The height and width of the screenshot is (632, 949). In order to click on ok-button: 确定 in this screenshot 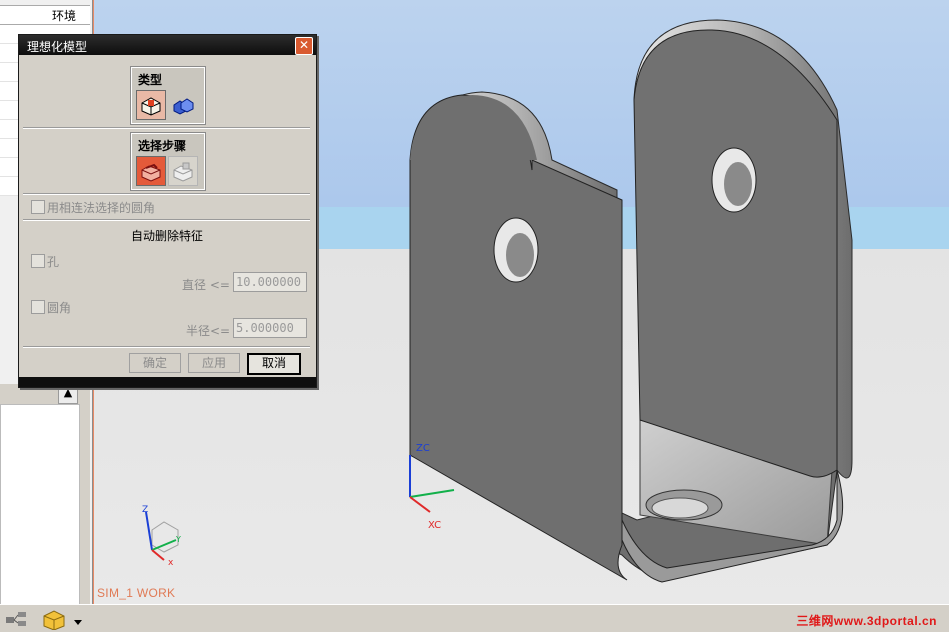, I will do `click(155, 363)`.